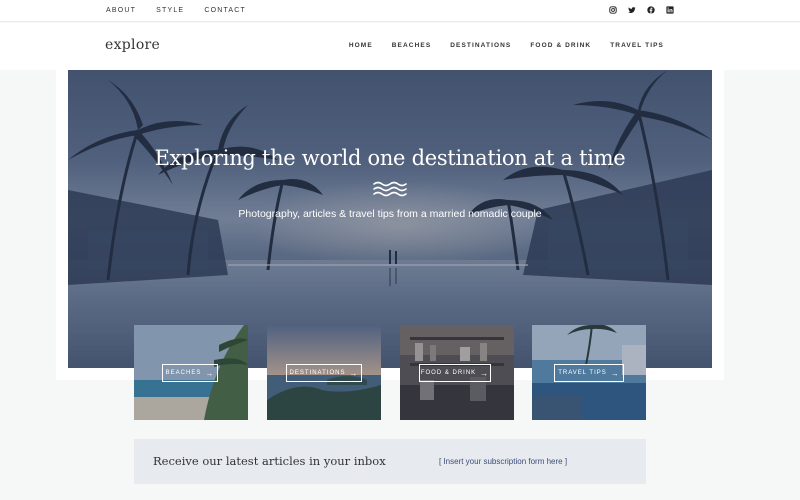 The image size is (800, 500). I want to click on travel-tips-label: TRAVEL TIPS, so click(582, 373).